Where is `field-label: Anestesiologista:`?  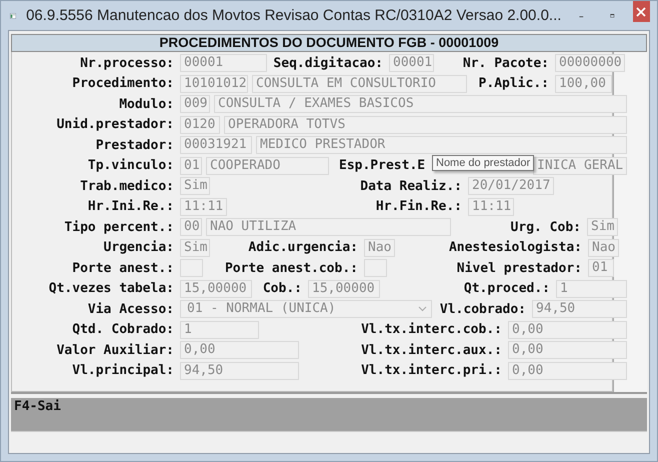 field-label: Anestesiologista: is located at coordinates (515, 248).